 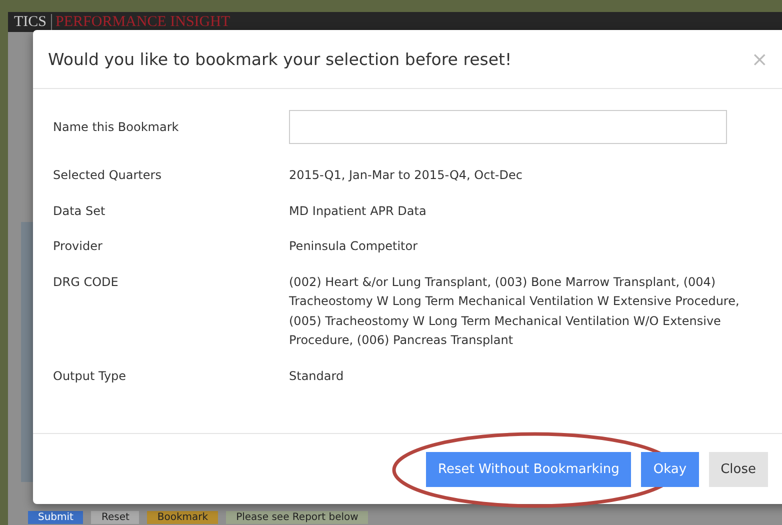 I want to click on field-value: MD Inpatient APR Data, so click(x=358, y=211).